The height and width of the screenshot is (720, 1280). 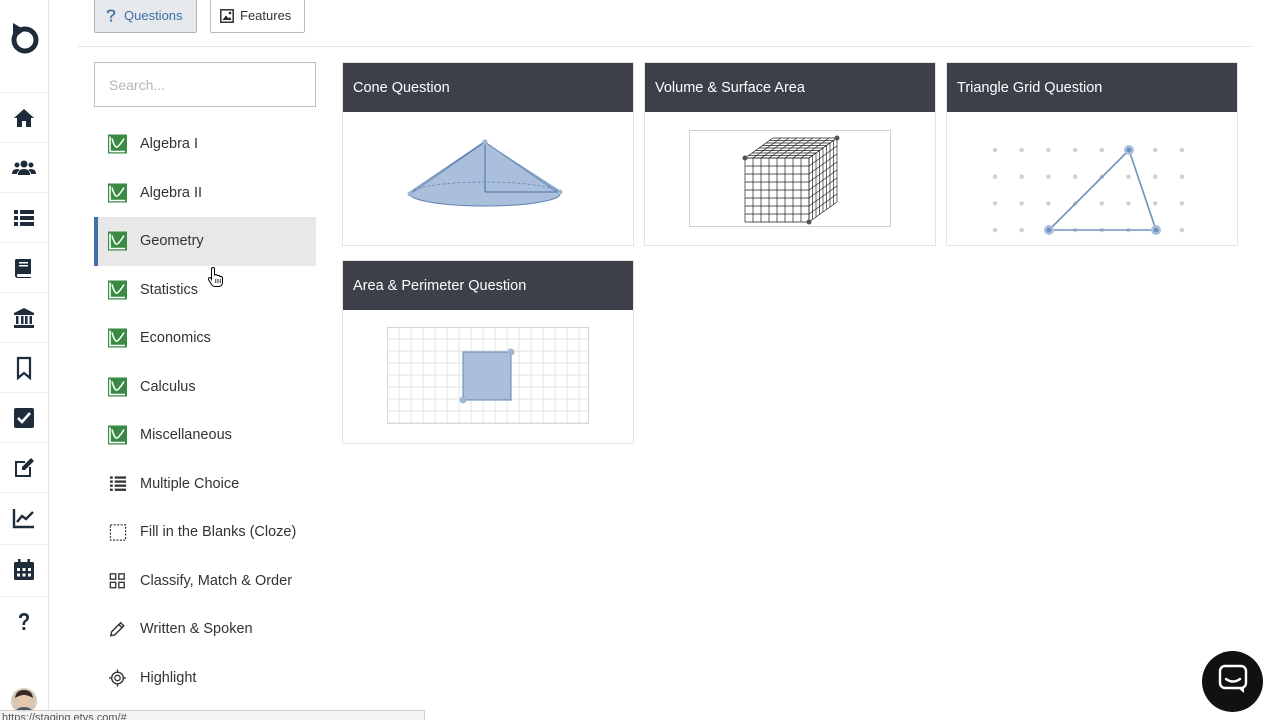 I want to click on logo-icon, so click(x=24, y=37).